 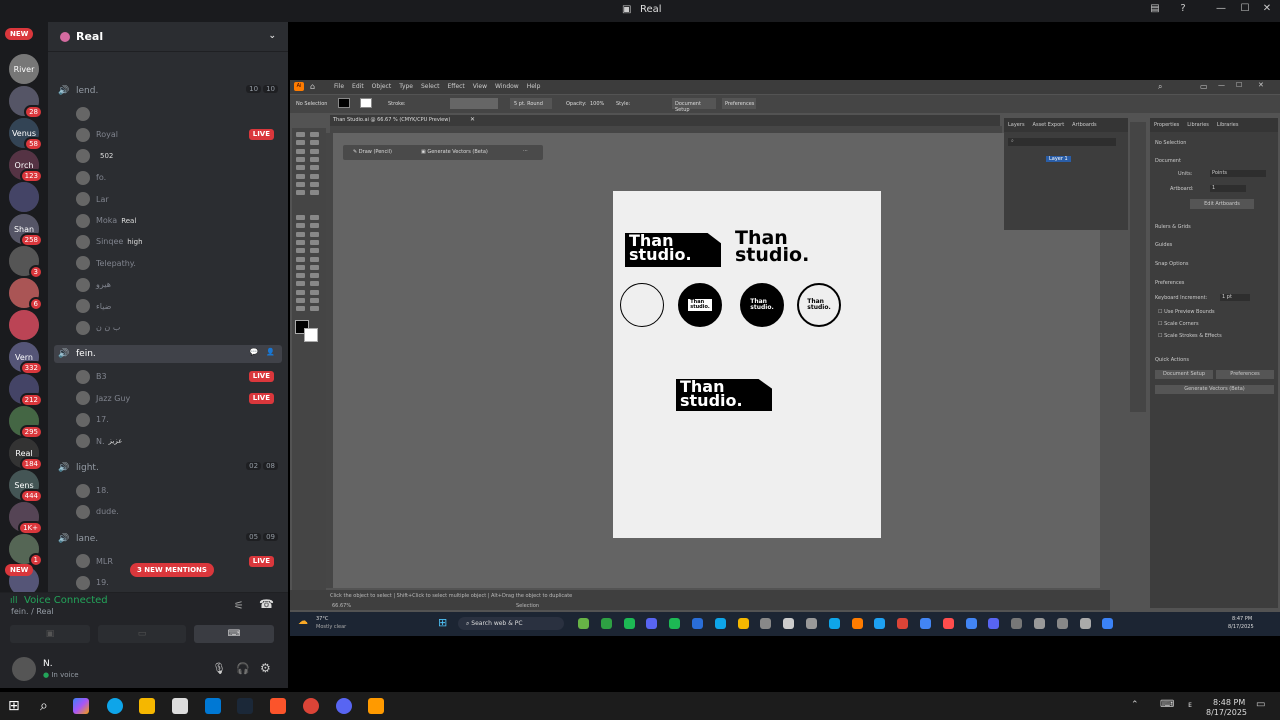 I want to click on server-icon-button: 1K+, so click(x=26, y=518).